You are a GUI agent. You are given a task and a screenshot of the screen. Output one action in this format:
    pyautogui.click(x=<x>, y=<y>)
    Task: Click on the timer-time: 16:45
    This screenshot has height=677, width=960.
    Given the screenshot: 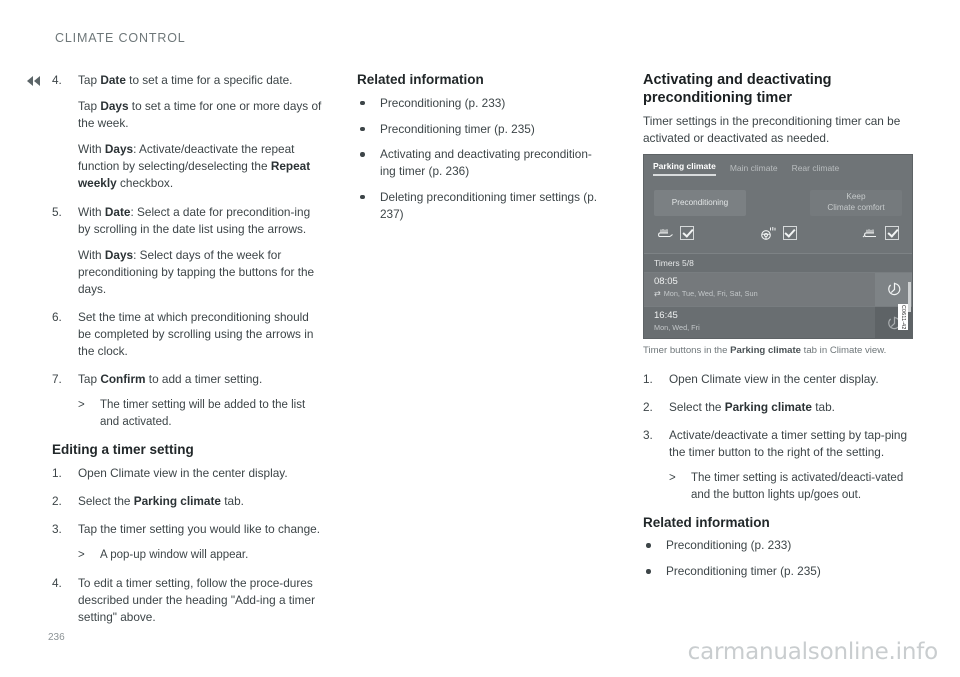 What is the action you would take?
    pyautogui.click(x=666, y=315)
    